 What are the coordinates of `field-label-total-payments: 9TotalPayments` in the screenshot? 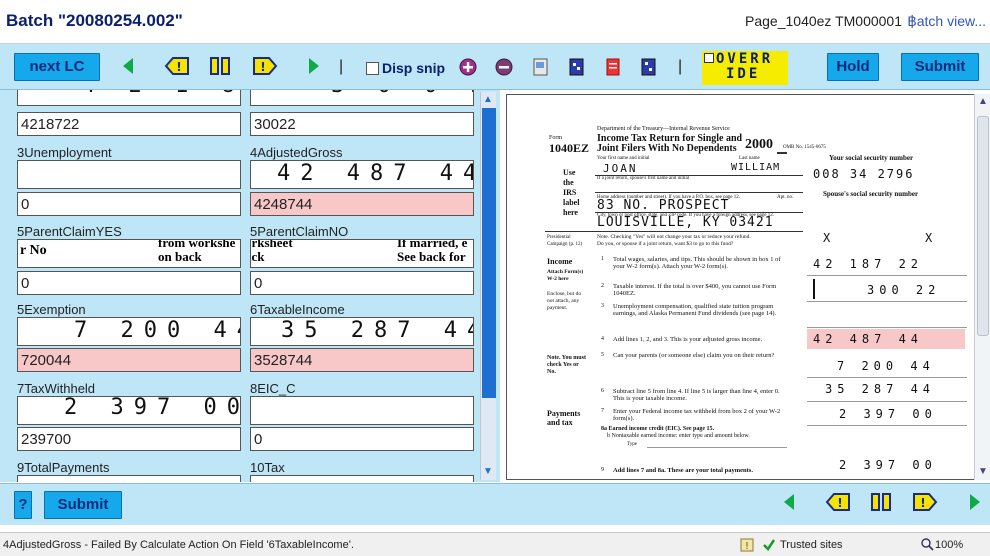 It's located at (63, 467).